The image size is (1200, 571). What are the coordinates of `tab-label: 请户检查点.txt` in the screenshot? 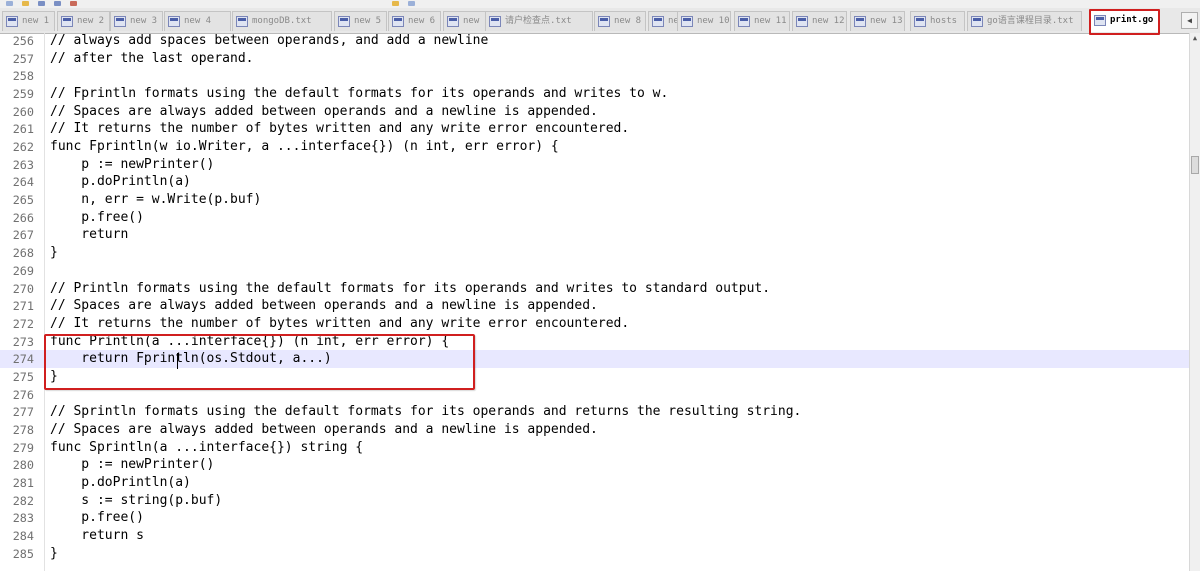 It's located at (538, 21).